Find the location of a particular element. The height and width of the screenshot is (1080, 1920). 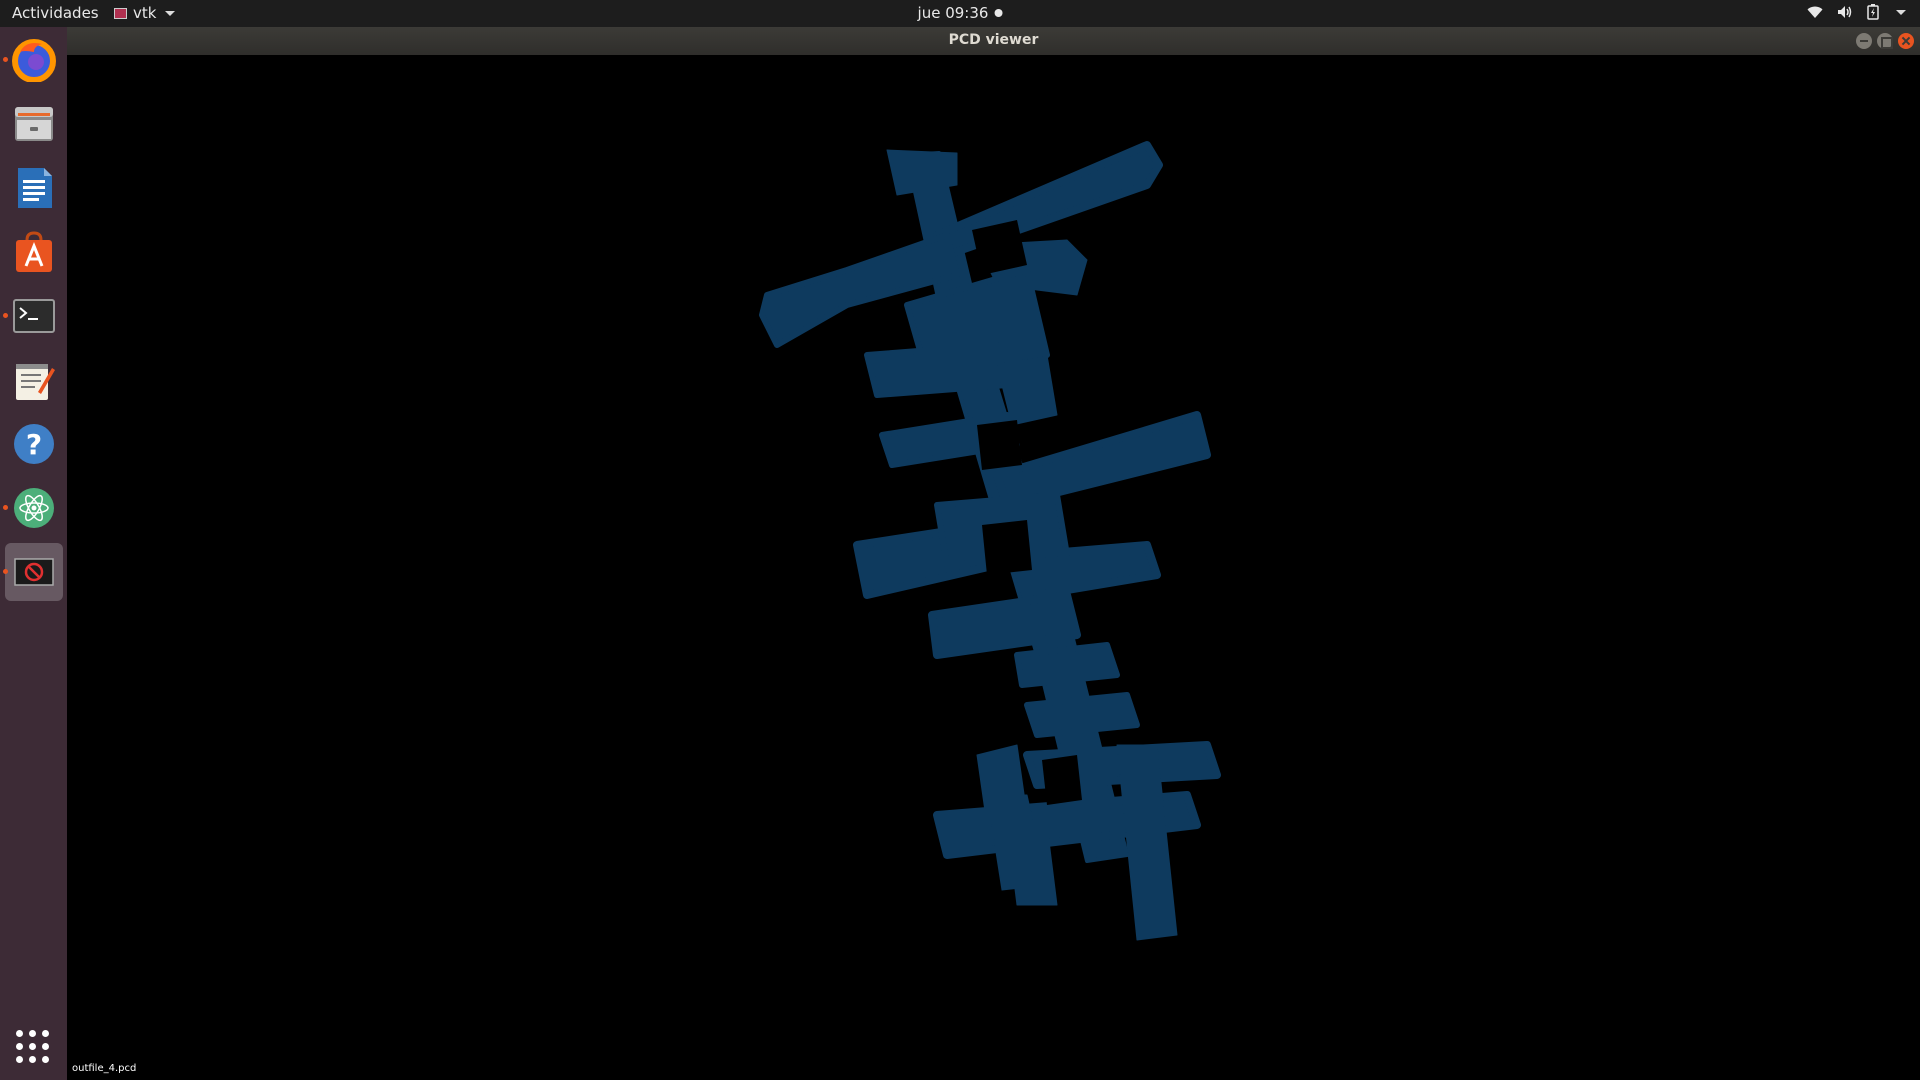

dock: ? is located at coordinates (33, 553).